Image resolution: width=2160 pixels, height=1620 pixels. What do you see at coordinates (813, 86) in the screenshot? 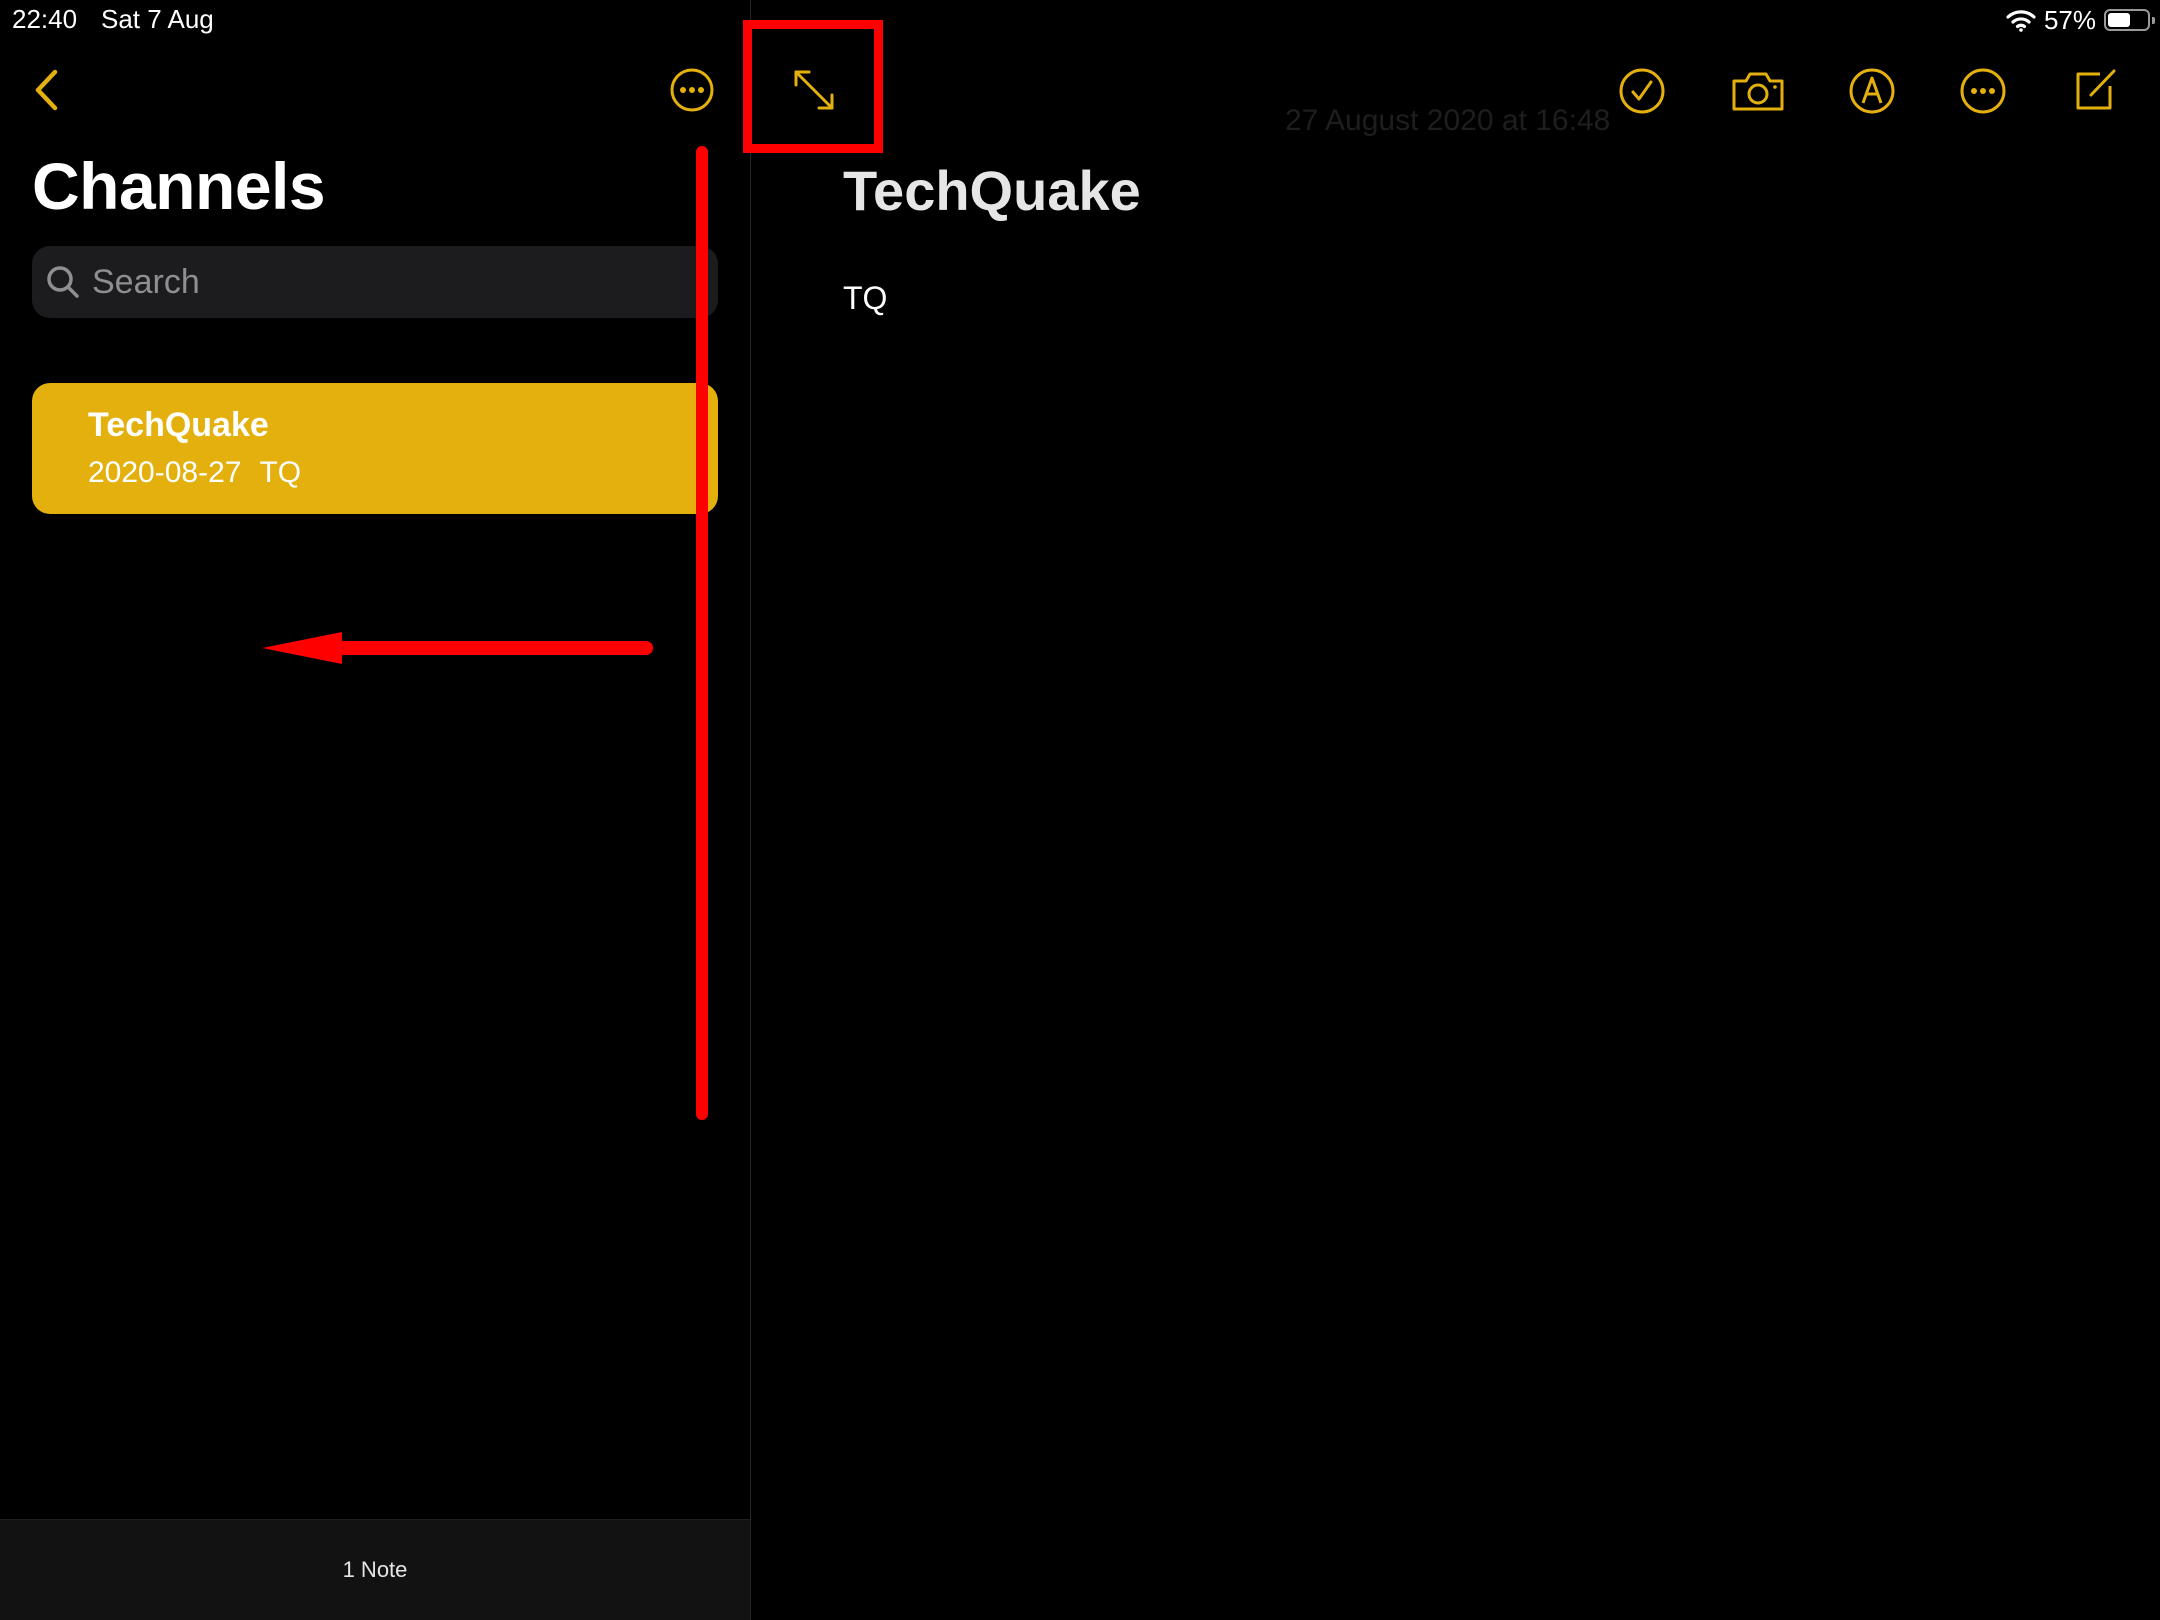
I see `annotation-highlight-box` at bounding box center [813, 86].